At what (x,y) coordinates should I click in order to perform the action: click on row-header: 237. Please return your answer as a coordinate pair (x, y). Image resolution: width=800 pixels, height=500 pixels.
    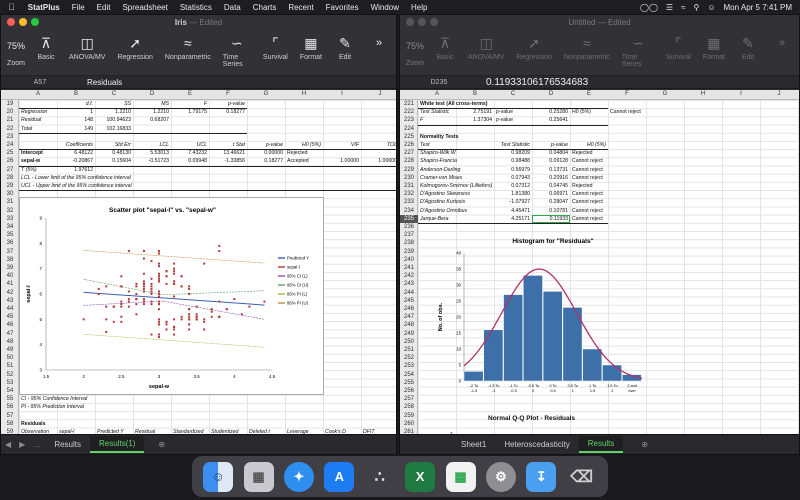
    Looking at the image, I should click on (409, 235).